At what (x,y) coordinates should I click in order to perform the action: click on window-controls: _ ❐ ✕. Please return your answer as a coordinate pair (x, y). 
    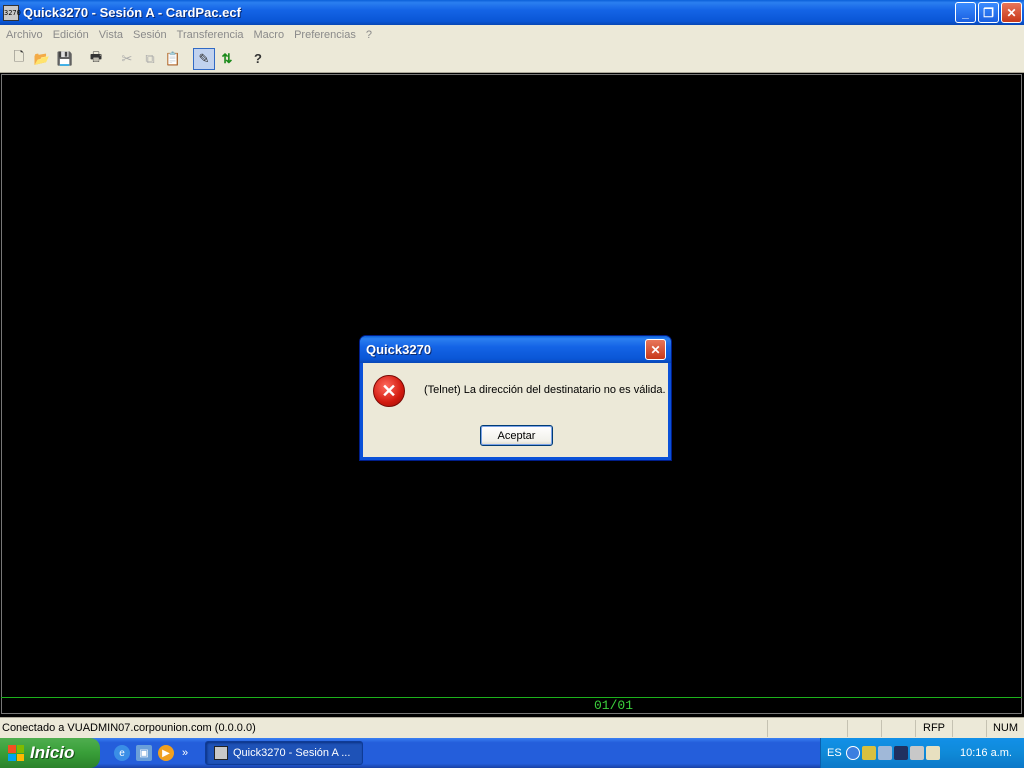
    Looking at the image, I should click on (988, 12).